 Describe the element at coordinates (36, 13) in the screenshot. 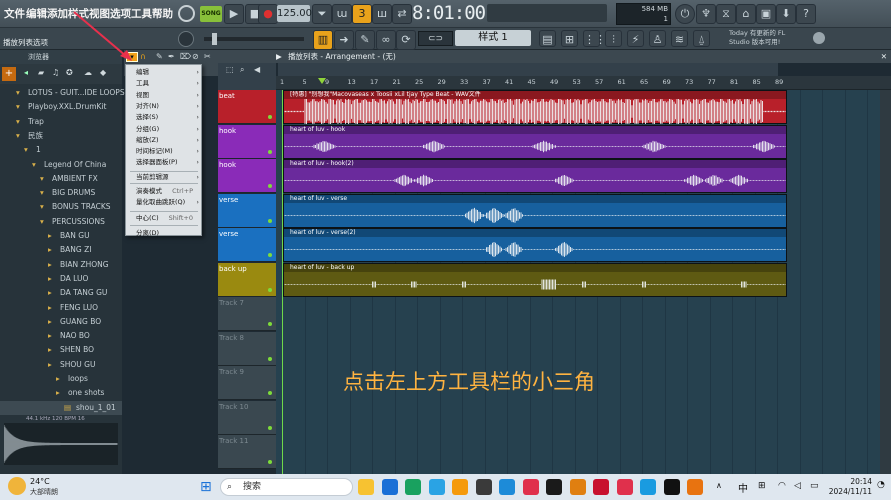

I see `menu-edit: 编辑` at that location.